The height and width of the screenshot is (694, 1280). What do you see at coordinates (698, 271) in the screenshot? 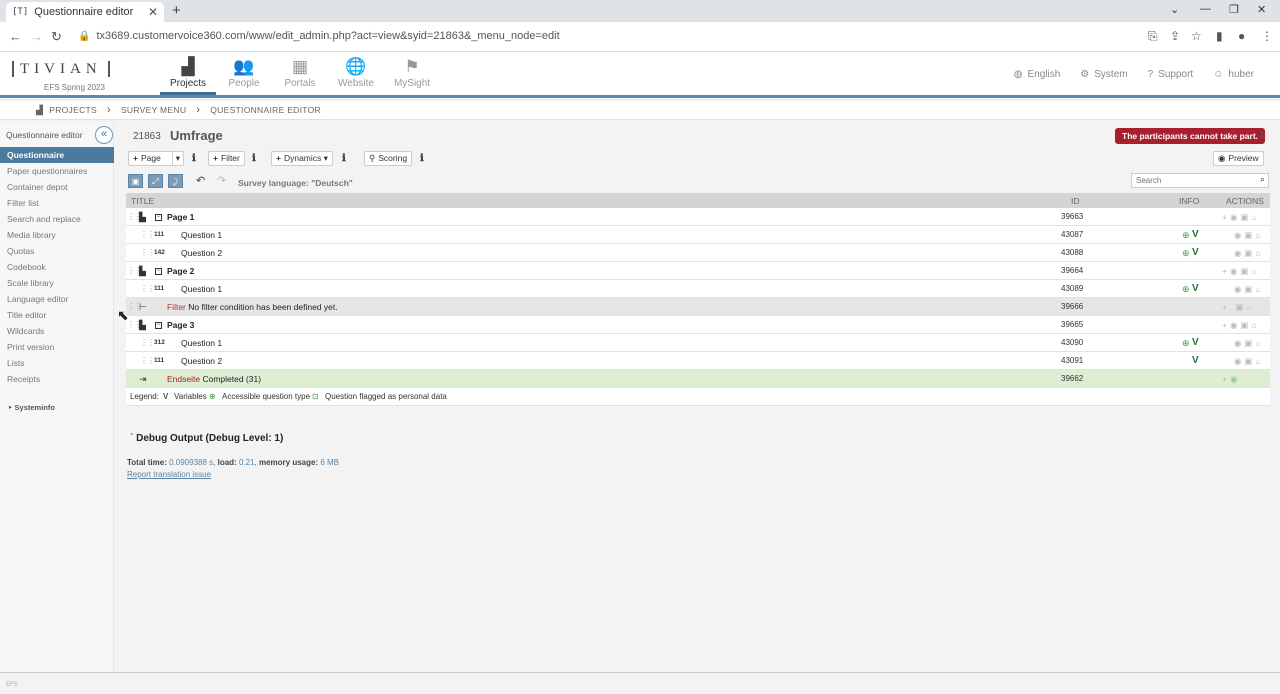
I see `table-row: ⋮⋮ ▙ − Page 2 39664 +◉▣⌂` at bounding box center [698, 271].